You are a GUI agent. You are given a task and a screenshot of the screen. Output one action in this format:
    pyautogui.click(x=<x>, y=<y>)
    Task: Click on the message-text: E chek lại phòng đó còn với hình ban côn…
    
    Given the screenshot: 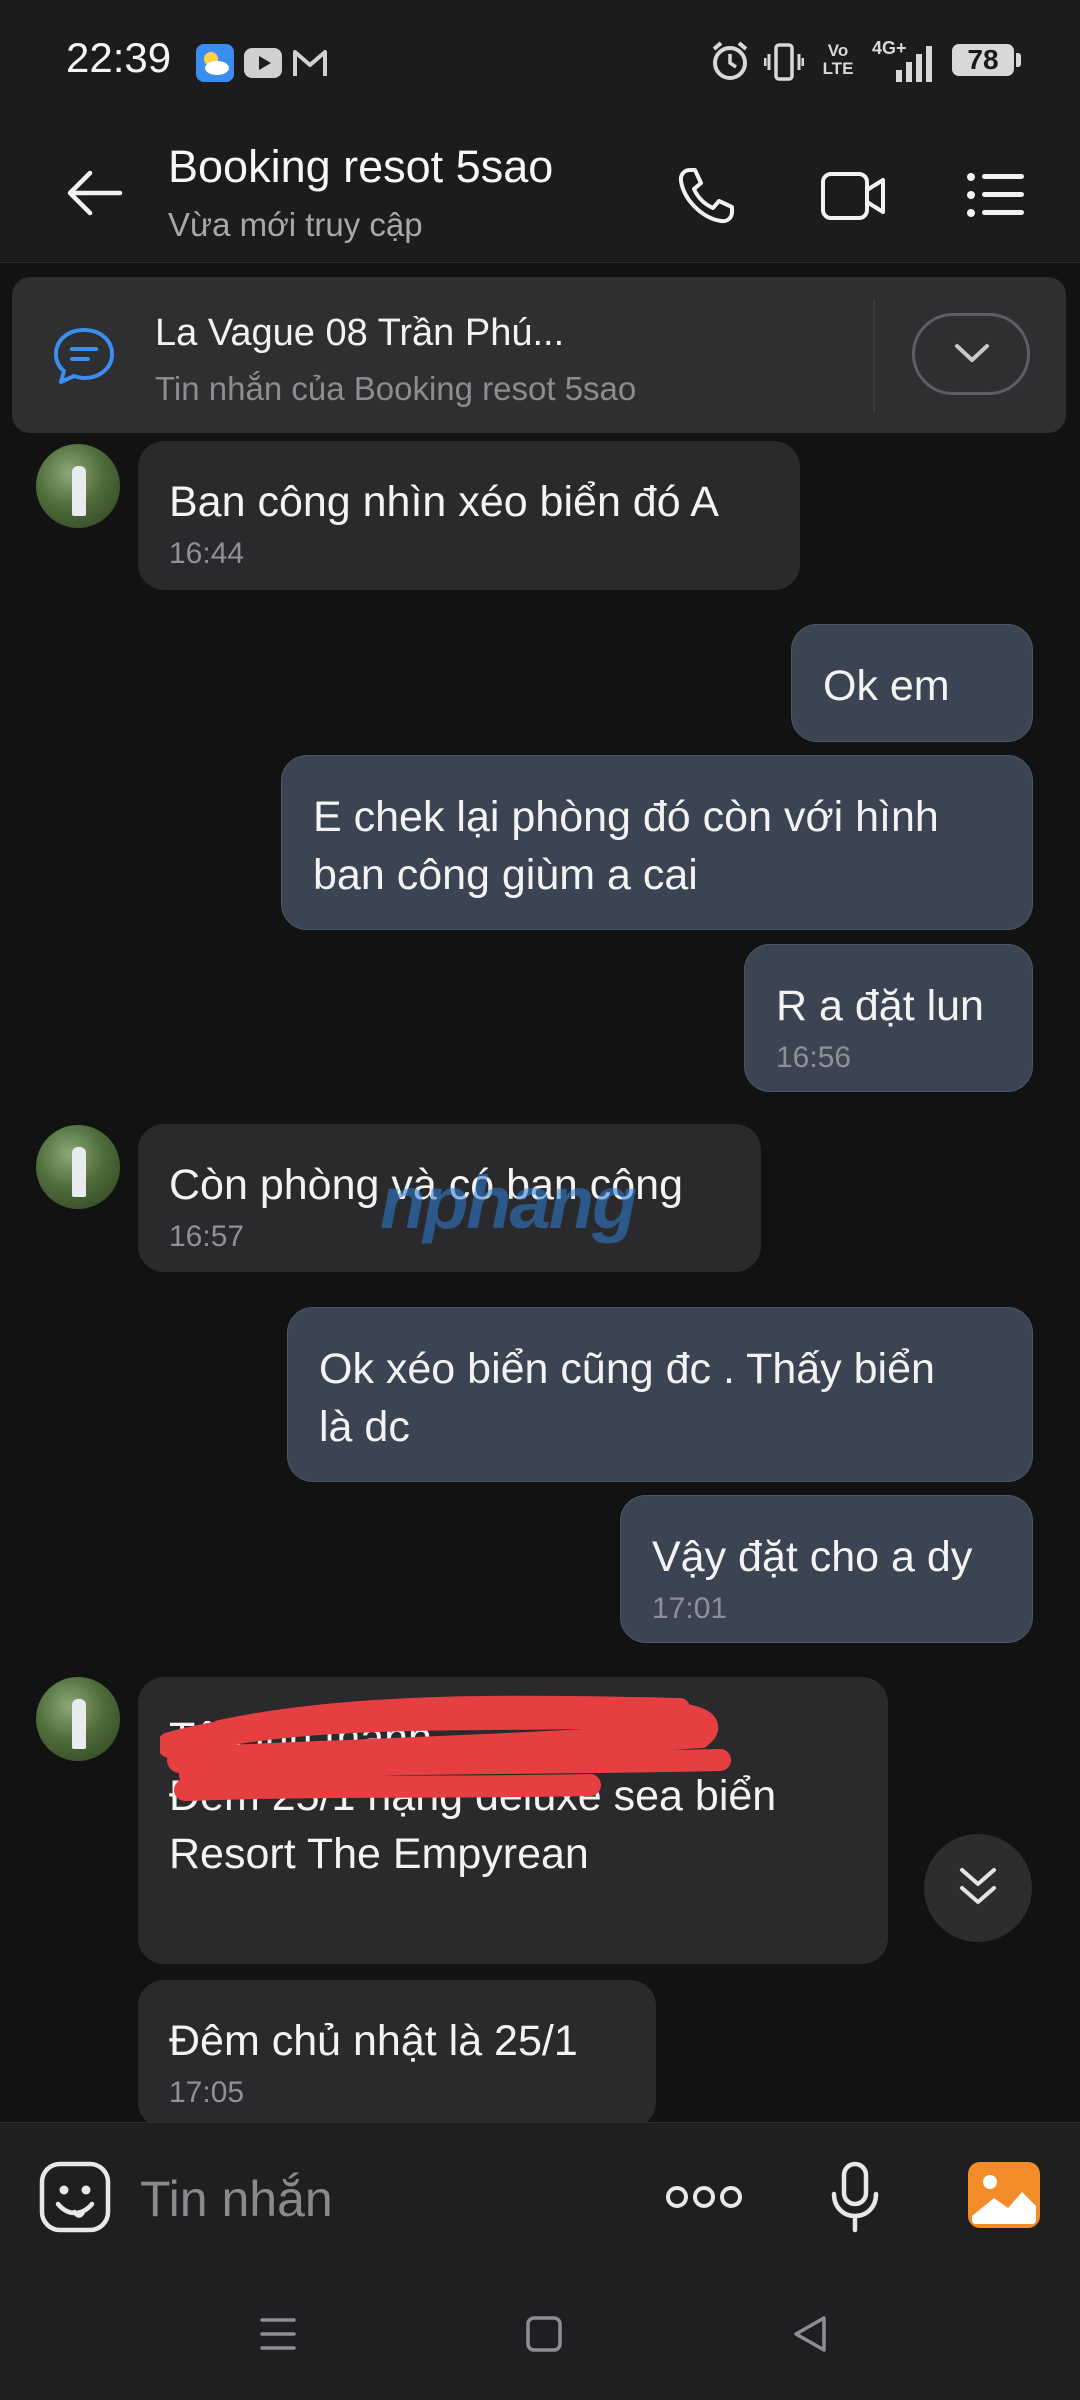 What is the action you would take?
    pyautogui.click(x=626, y=846)
    